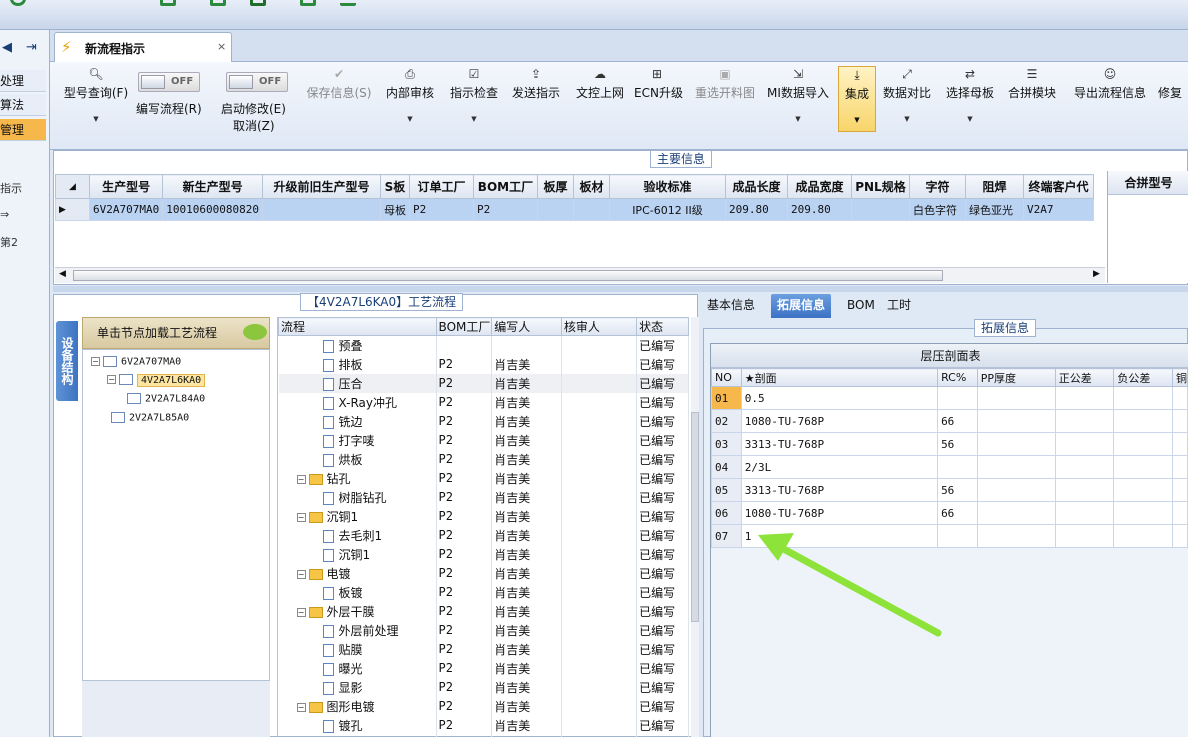  Describe the element at coordinates (1058, 186) in the screenshot. I see `col-header: 终端客户代` at that location.